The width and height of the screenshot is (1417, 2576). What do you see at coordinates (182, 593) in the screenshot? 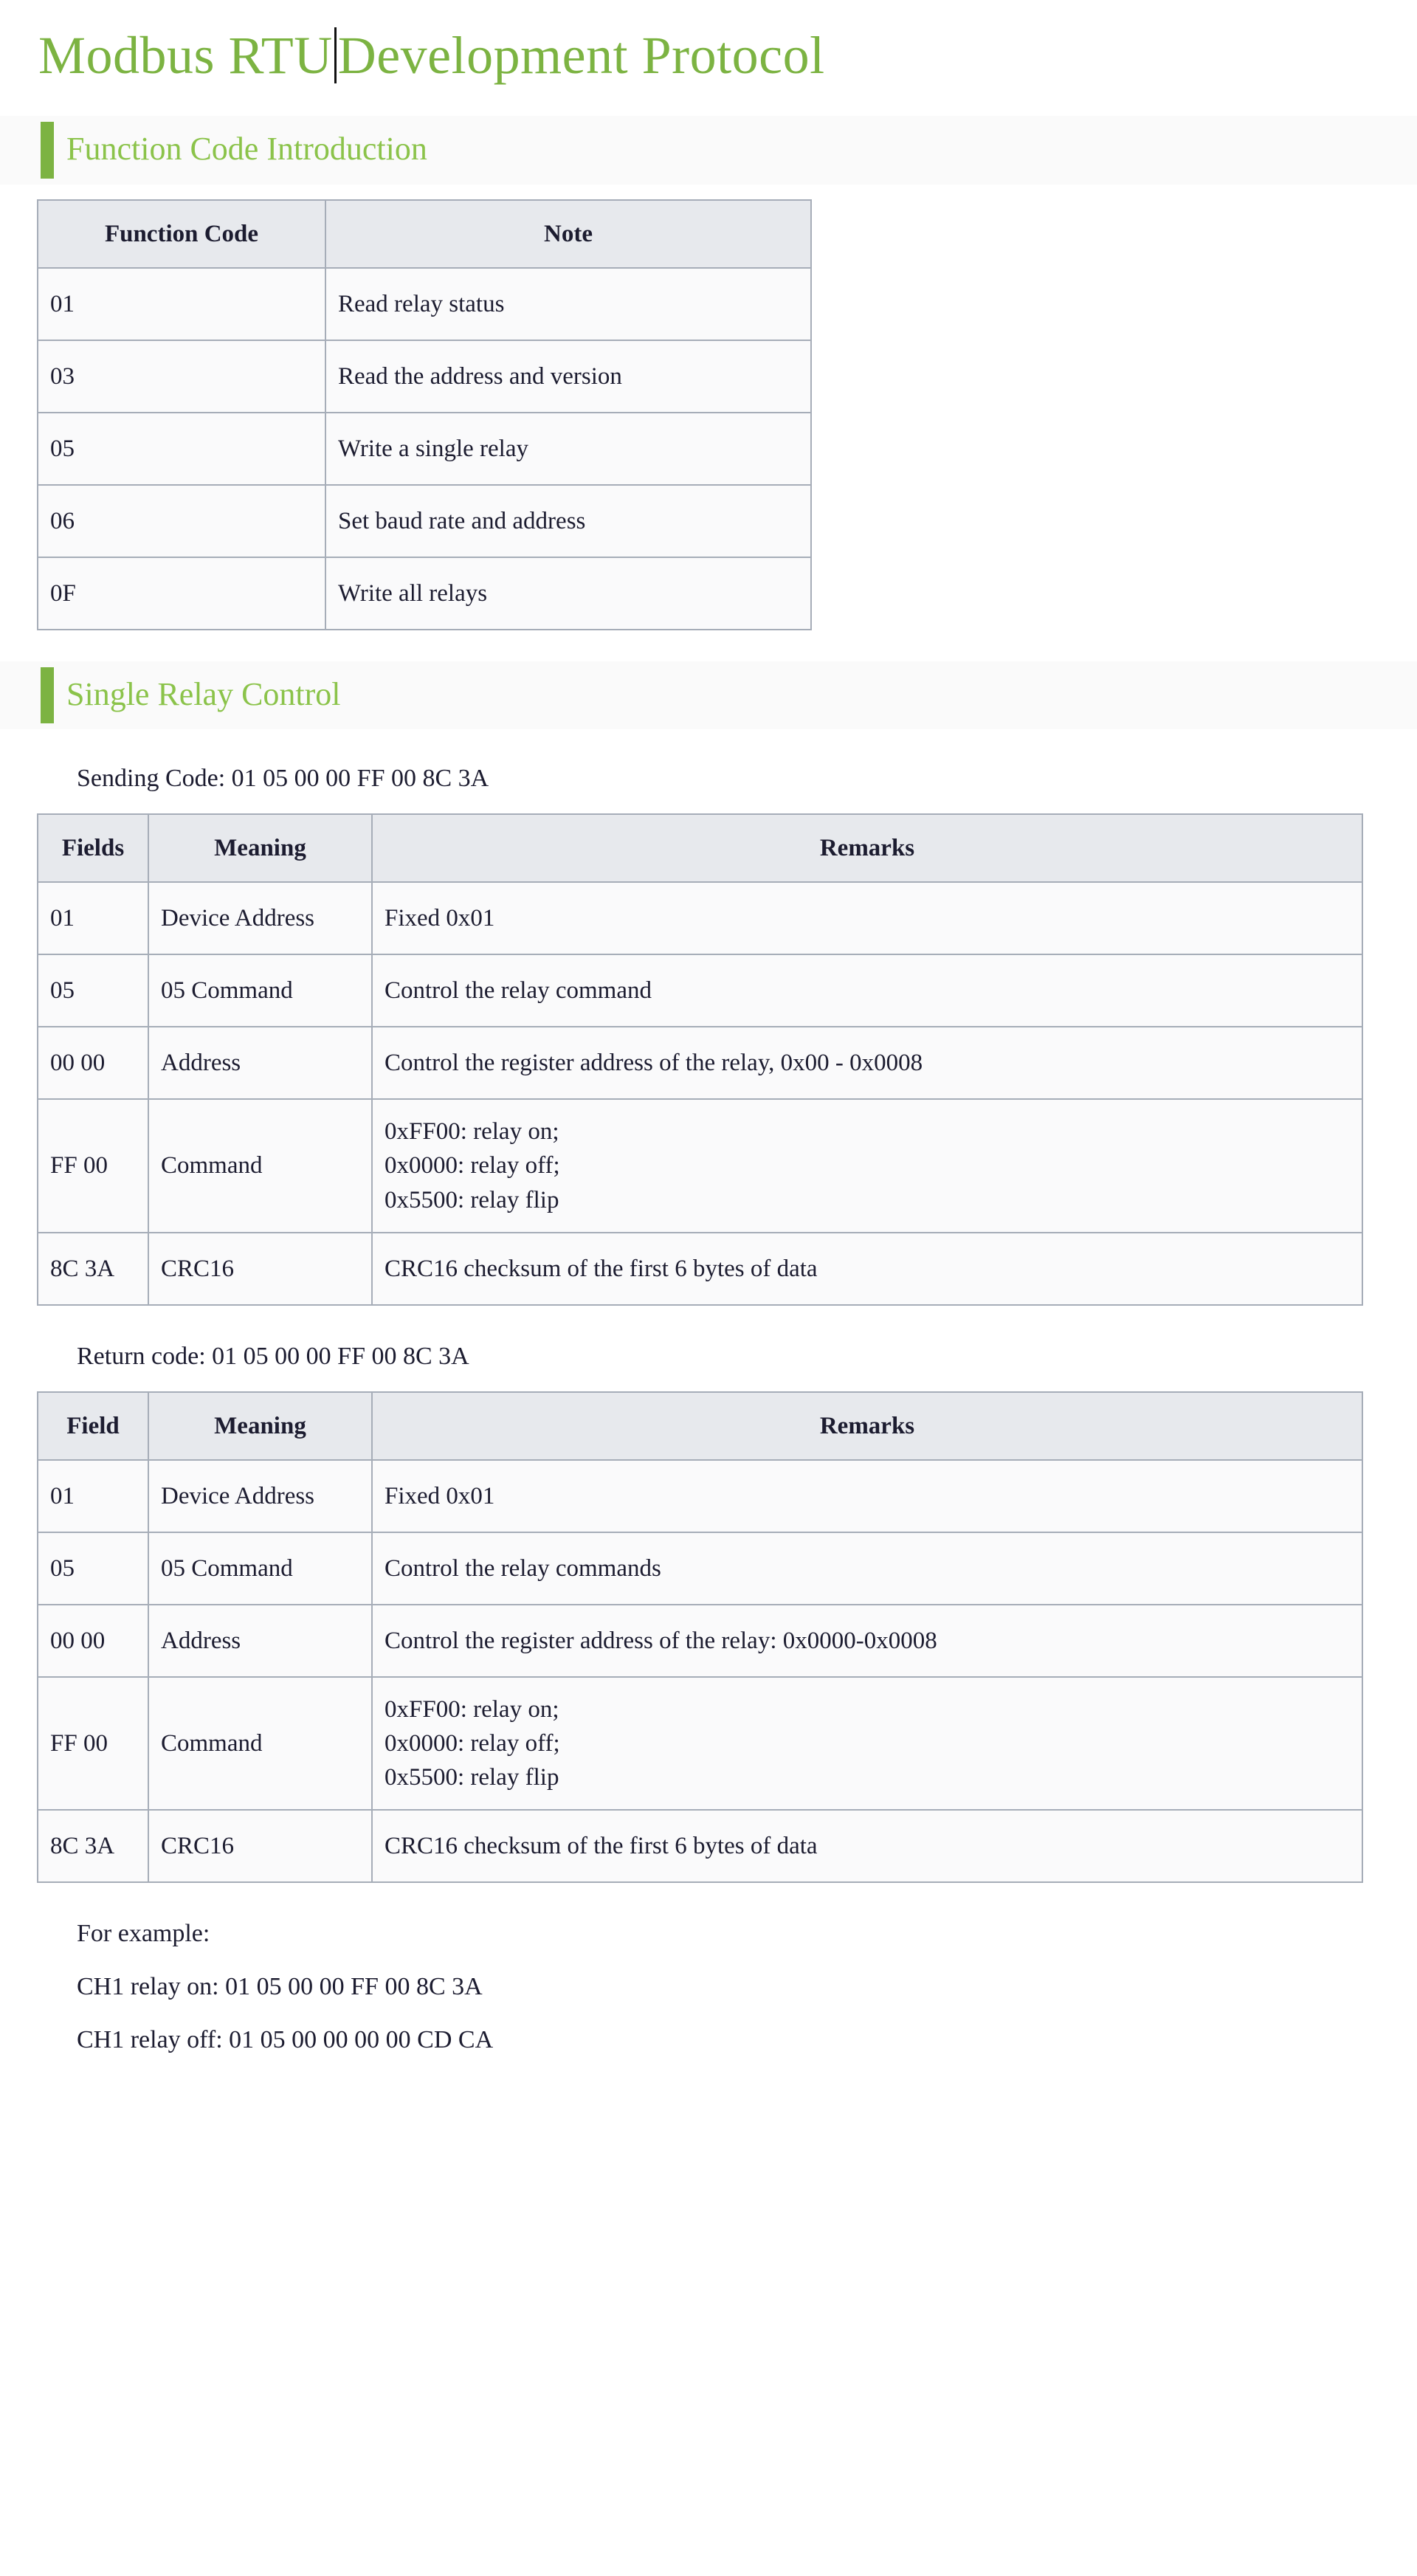
I see `cell-function-code: 0F` at bounding box center [182, 593].